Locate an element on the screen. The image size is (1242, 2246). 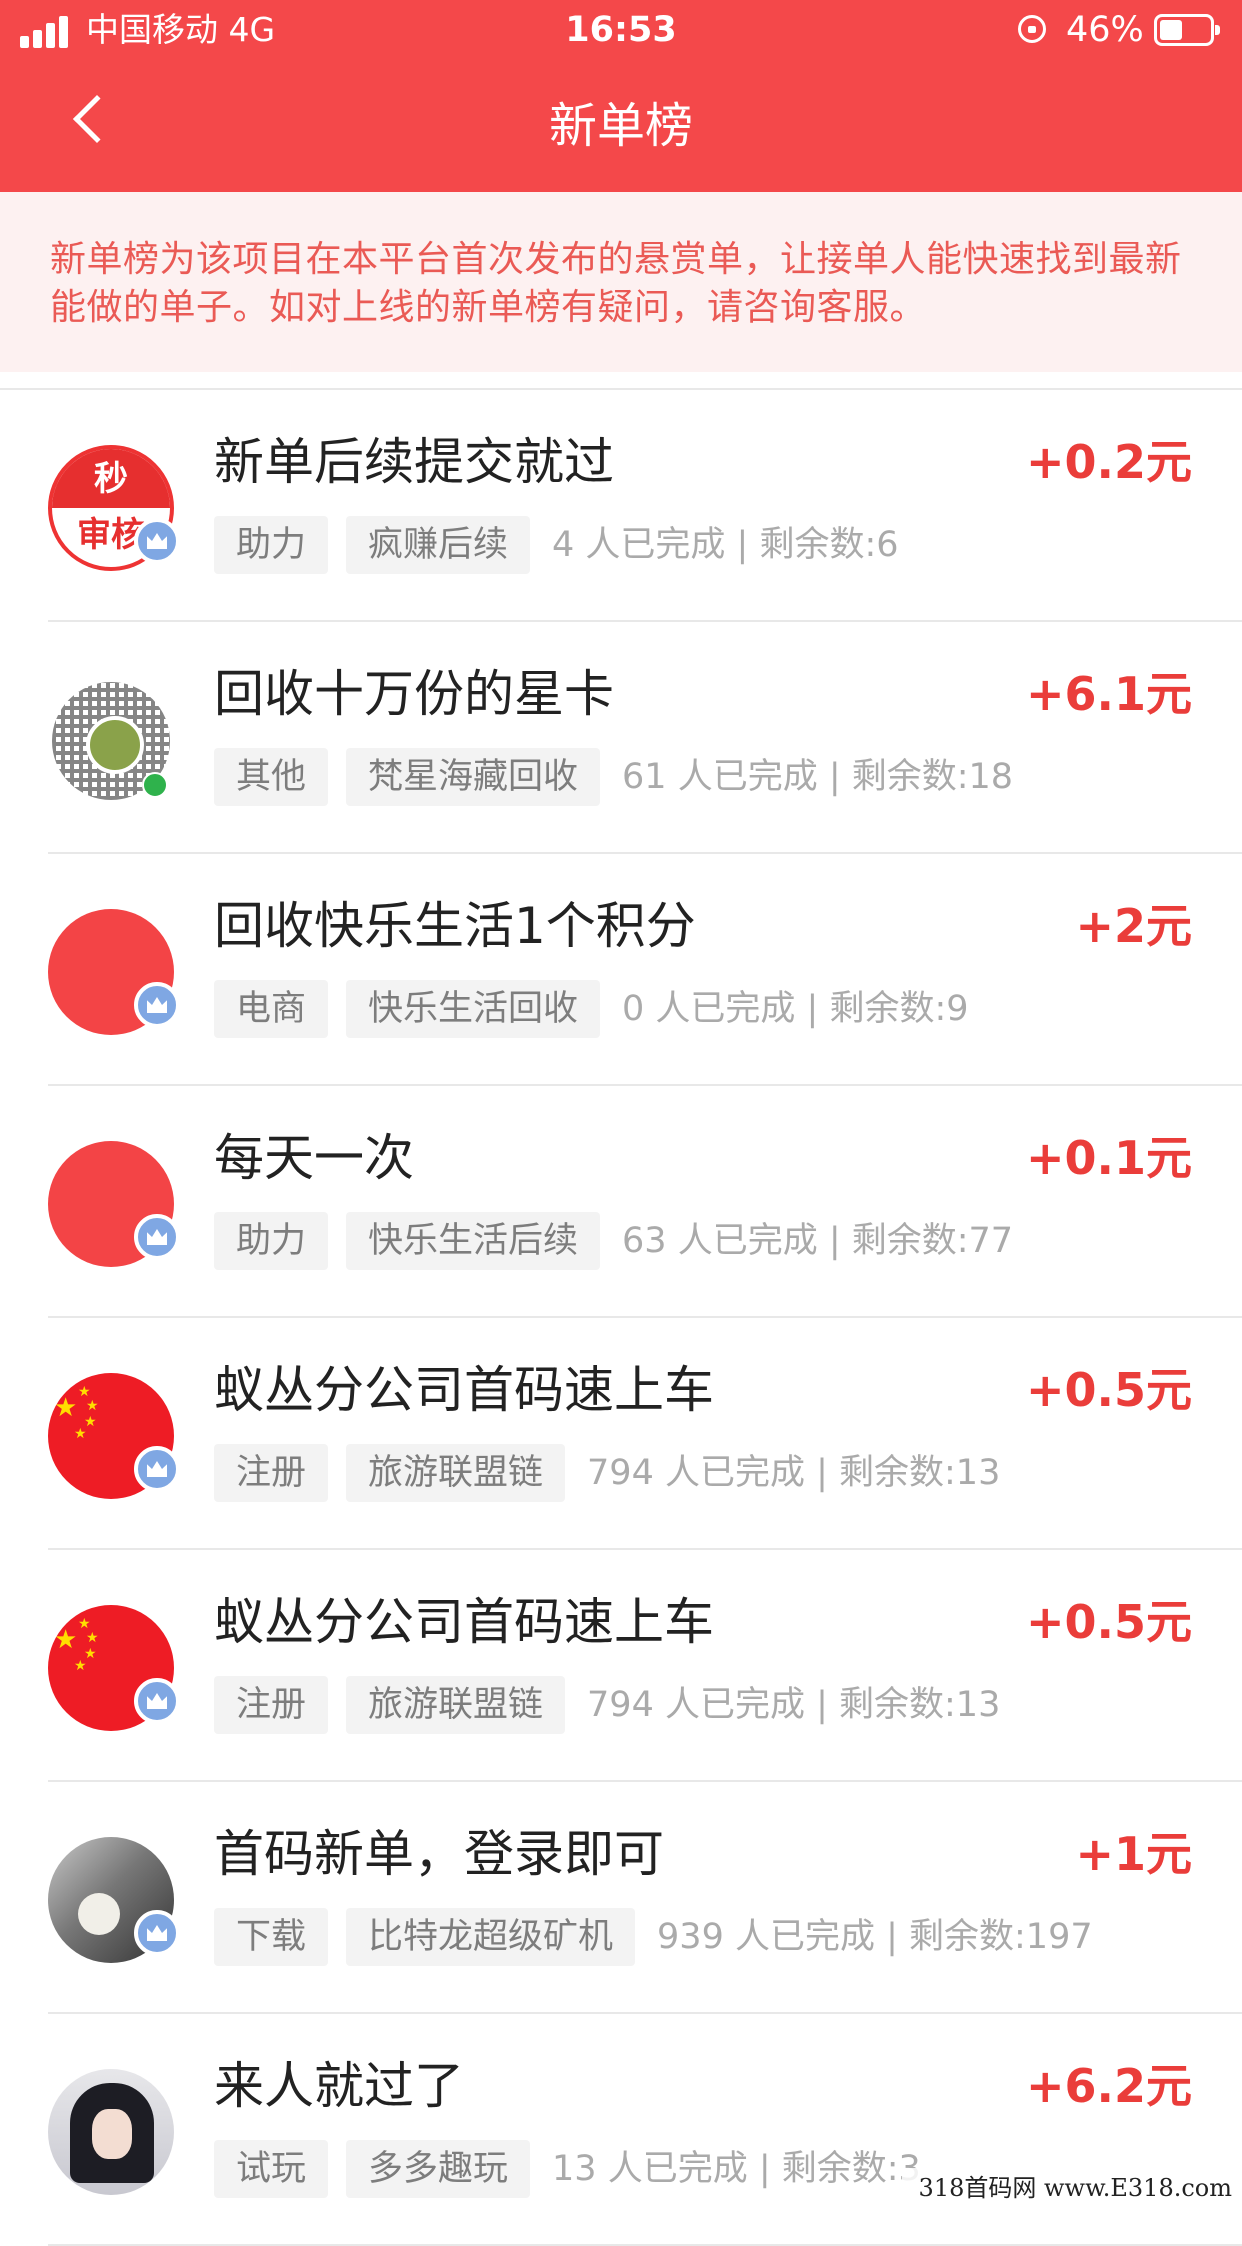
task-reward: +2元 is located at coordinates (1133, 926).